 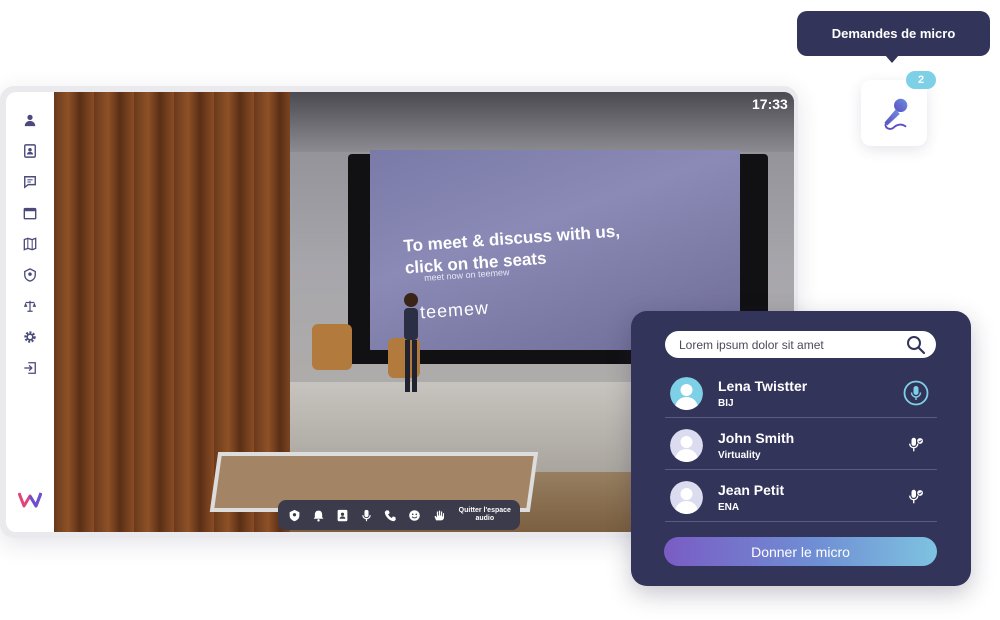 What do you see at coordinates (332, 347) in the screenshot?
I see `seat` at bounding box center [332, 347].